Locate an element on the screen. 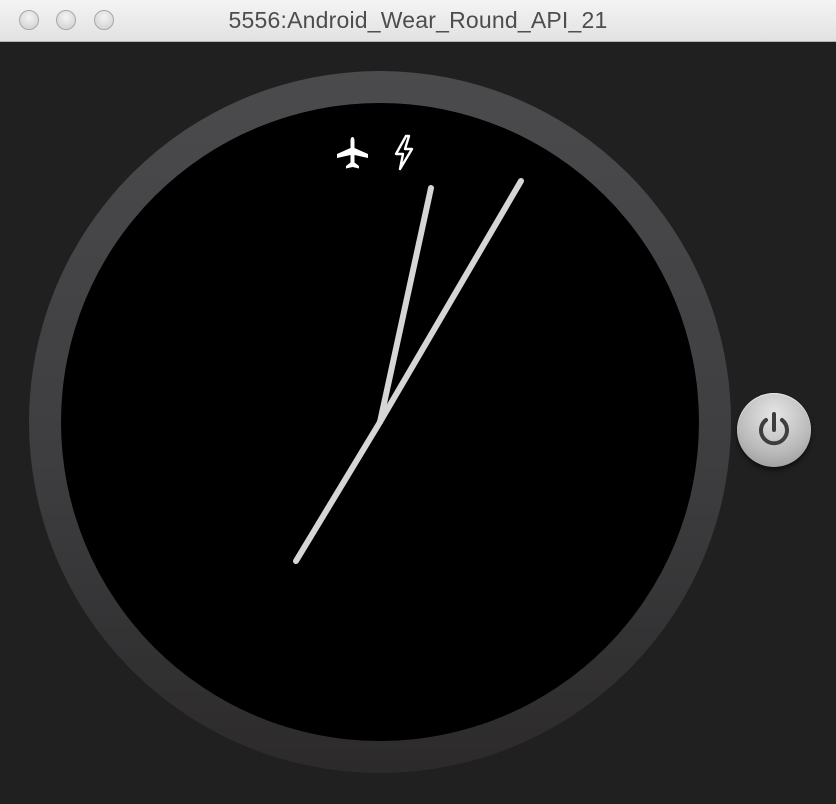 The width and height of the screenshot is (836, 804). power-button is located at coordinates (774, 430).